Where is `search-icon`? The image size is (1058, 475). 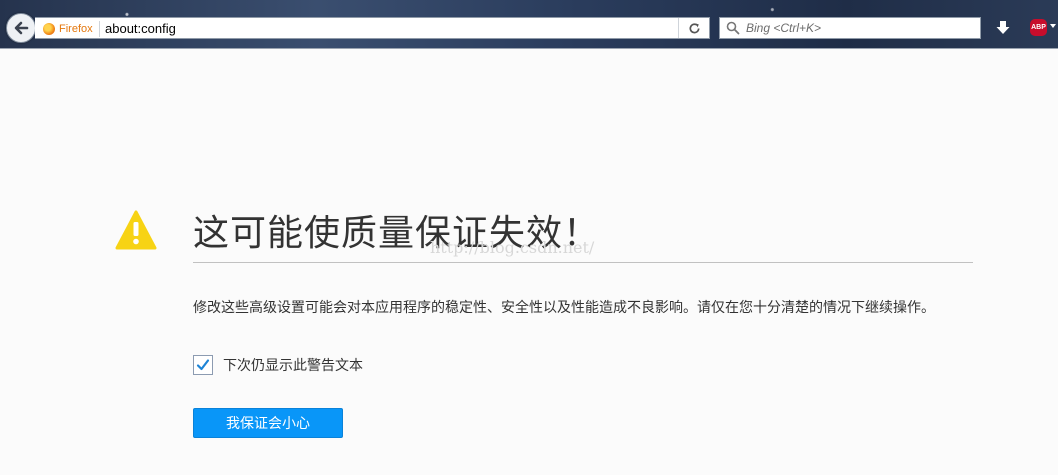 search-icon is located at coordinates (733, 28).